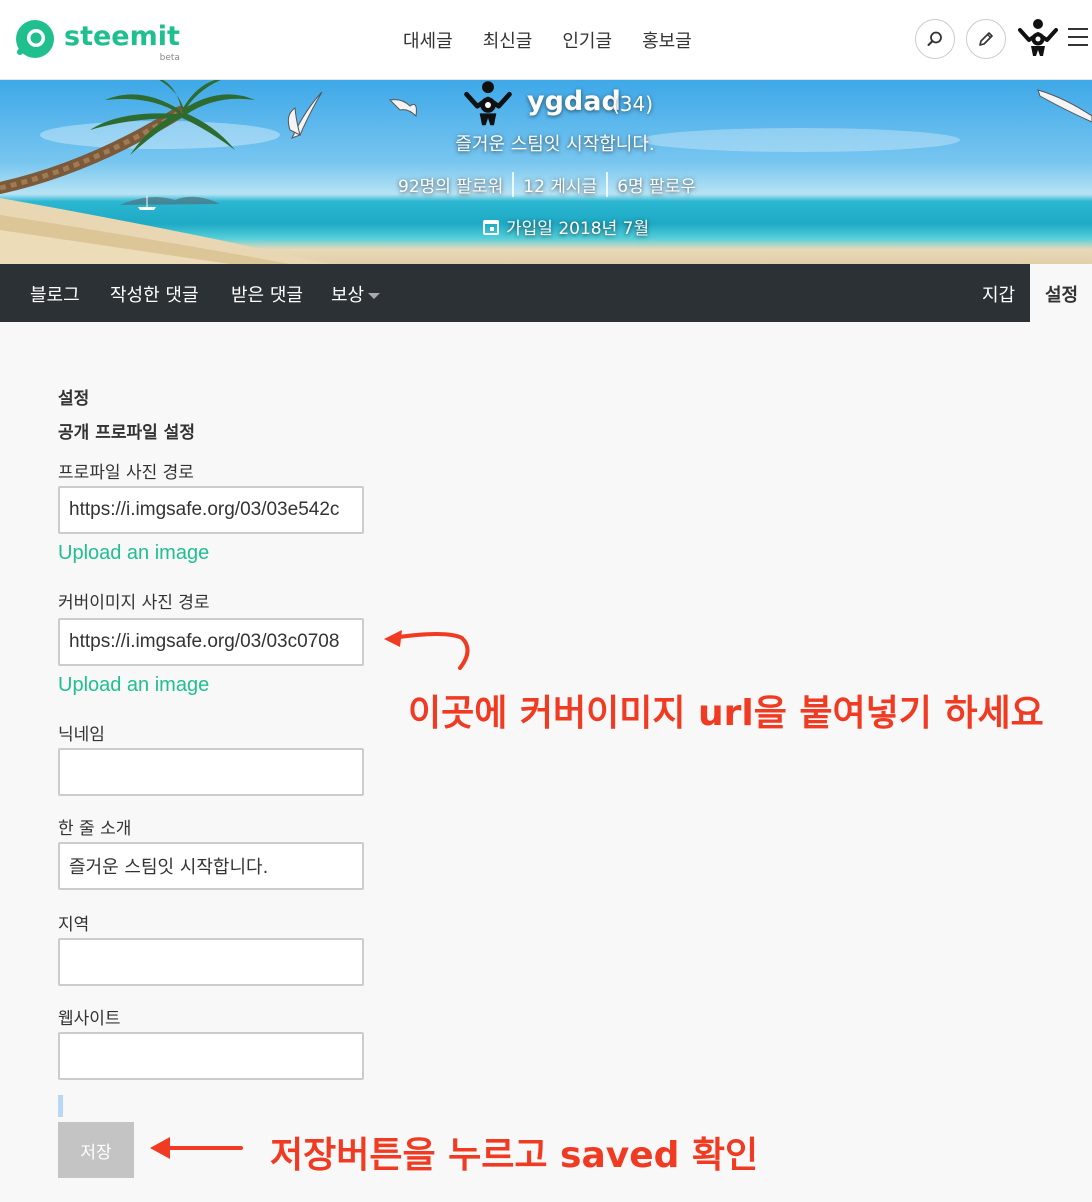 This screenshot has height=1202, width=1092. Describe the element at coordinates (578, 229) in the screenshot. I see `joined-date: 가입일 2018년 7월` at that location.